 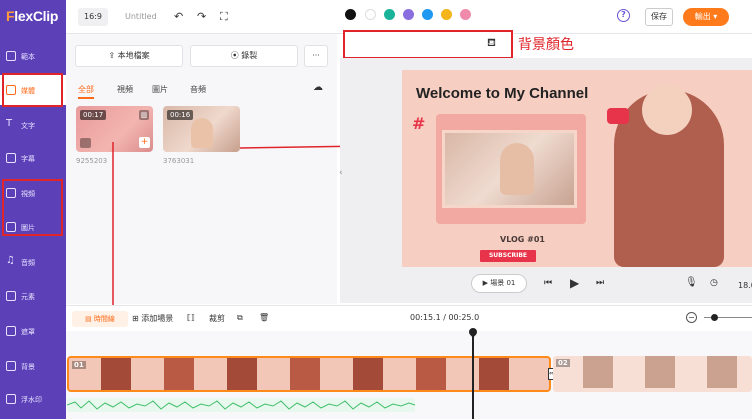 I want to click on color-swatch-purple, so click(x=408, y=14).